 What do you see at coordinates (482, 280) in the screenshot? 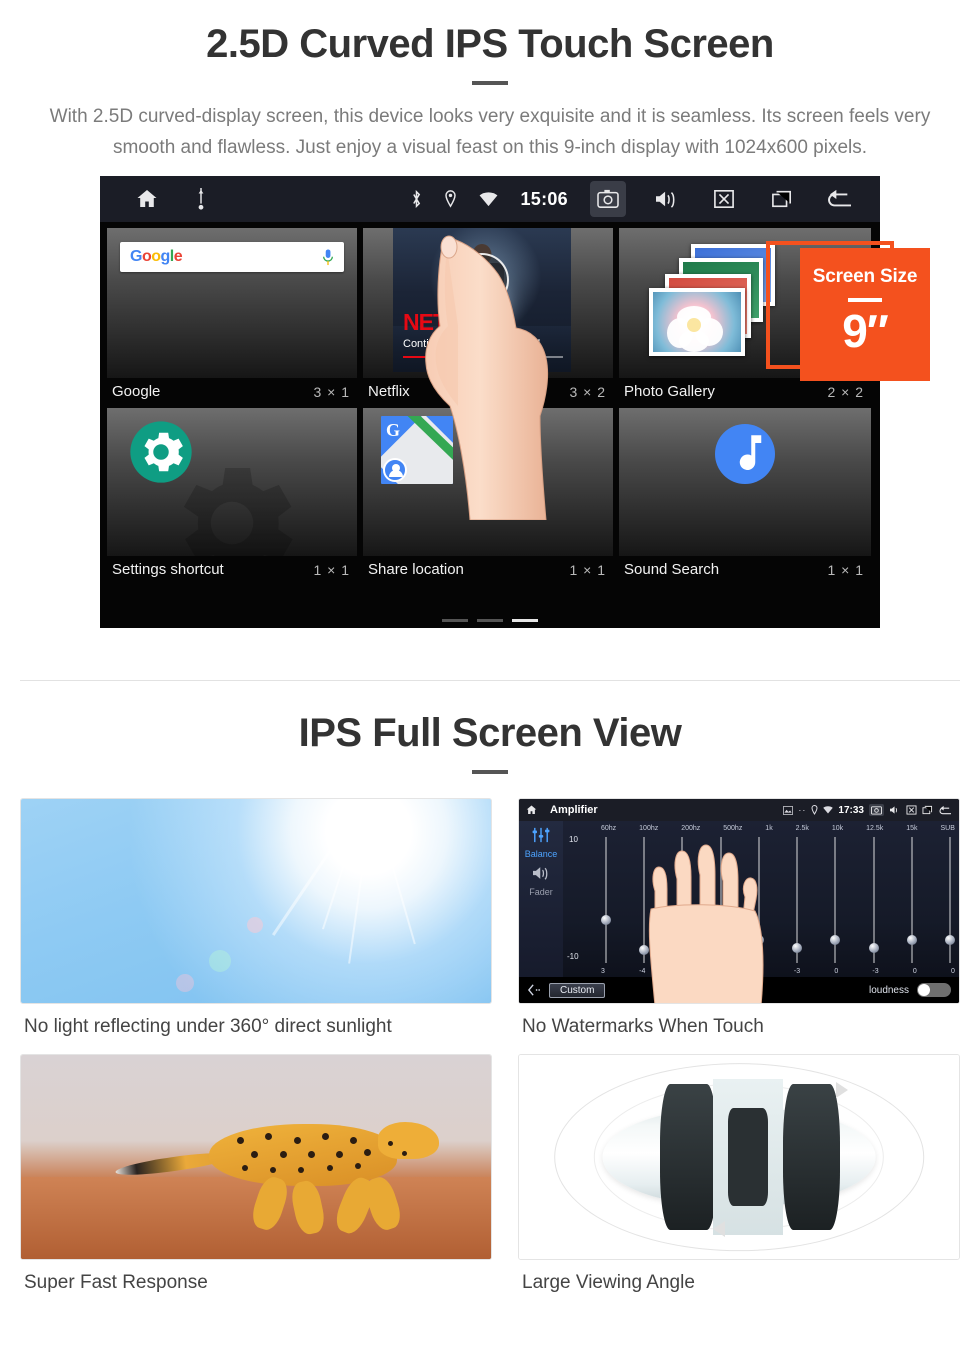
I see `play-icon` at bounding box center [482, 280].